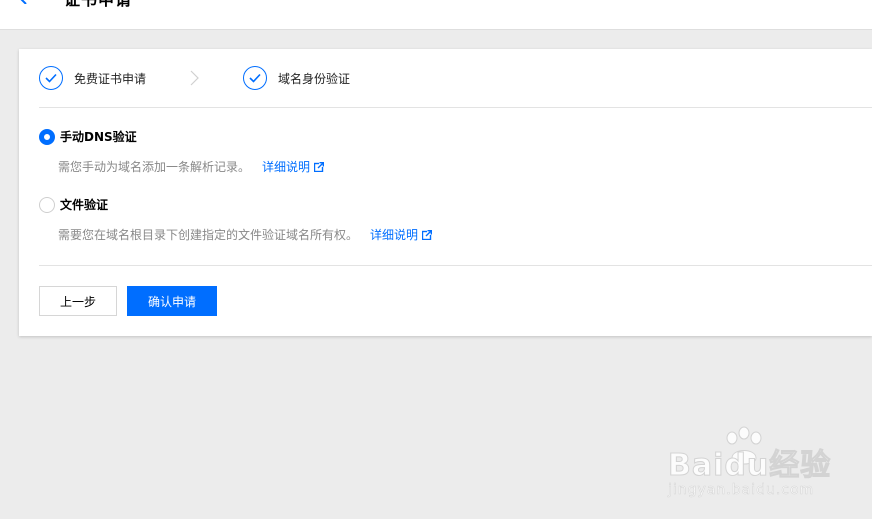 The image size is (872, 519). Describe the element at coordinates (445, 78) in the screenshot. I see `step-indicator: 免费证书申请 域名身份验证` at that location.